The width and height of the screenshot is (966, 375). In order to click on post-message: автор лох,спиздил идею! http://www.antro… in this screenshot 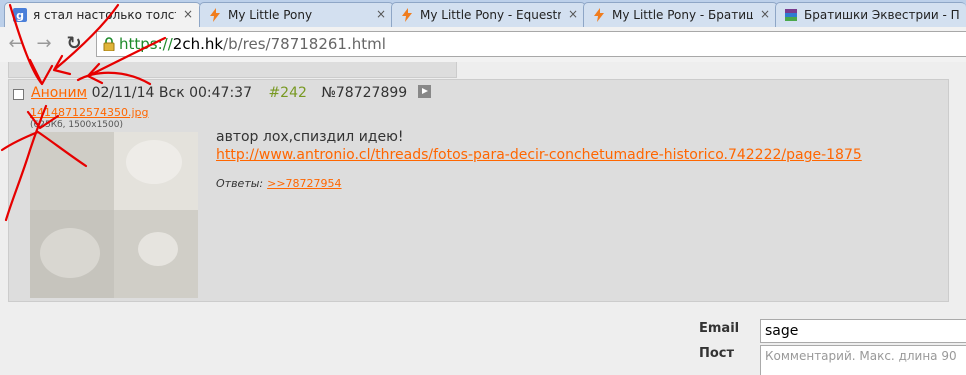, I will do `click(539, 146)`.